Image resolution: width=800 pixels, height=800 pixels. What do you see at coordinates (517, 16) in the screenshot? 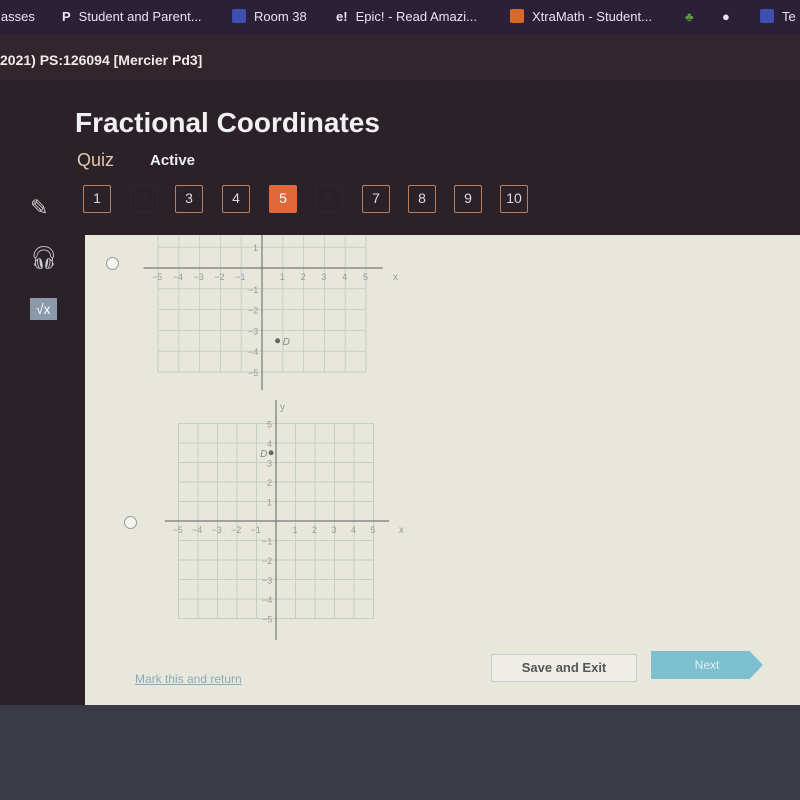
I see `xtramath-icon` at bounding box center [517, 16].